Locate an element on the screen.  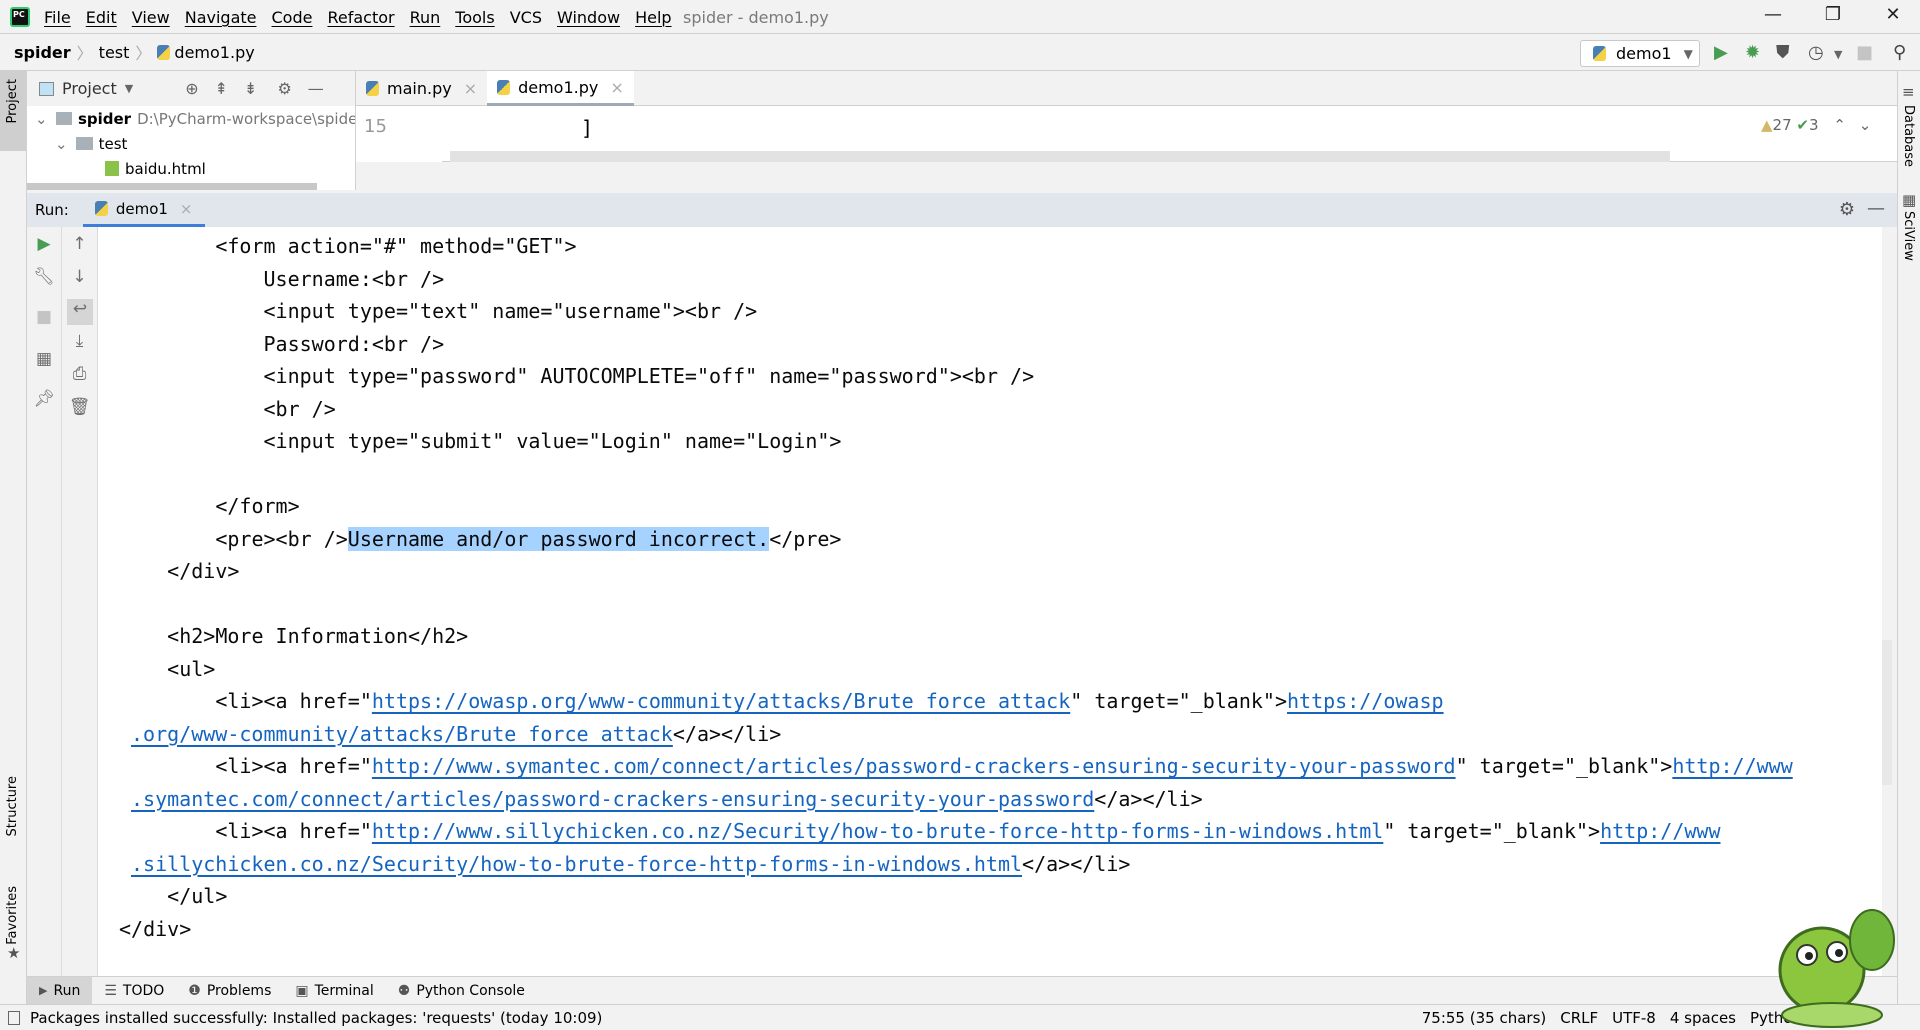
console-text: Password:<br /> is located at coordinates (282, 343).